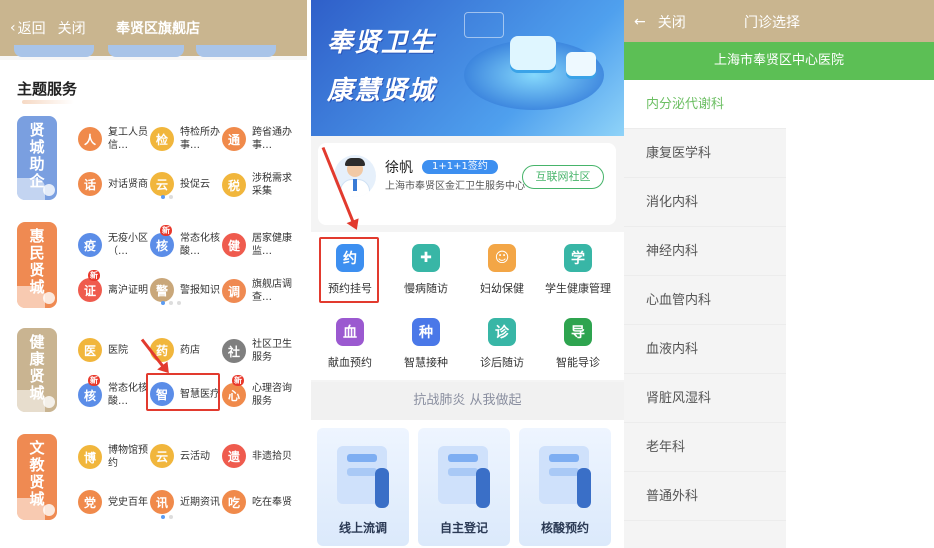  What do you see at coordinates (114, 457) in the screenshot?
I see `service-item: 博博物馆预约` at bounding box center [114, 457].